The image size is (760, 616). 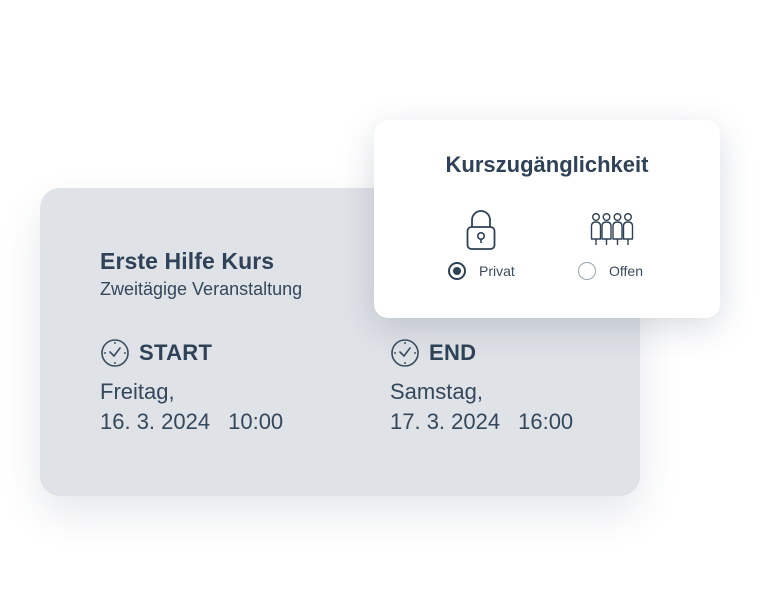 I want to click on start-label: START, so click(x=176, y=352).